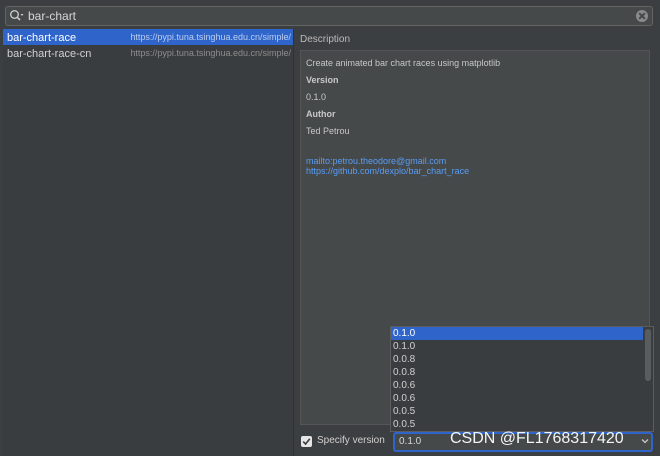  Describe the element at coordinates (329, 16) in the screenshot. I see `search-bar: bar-chart` at that location.